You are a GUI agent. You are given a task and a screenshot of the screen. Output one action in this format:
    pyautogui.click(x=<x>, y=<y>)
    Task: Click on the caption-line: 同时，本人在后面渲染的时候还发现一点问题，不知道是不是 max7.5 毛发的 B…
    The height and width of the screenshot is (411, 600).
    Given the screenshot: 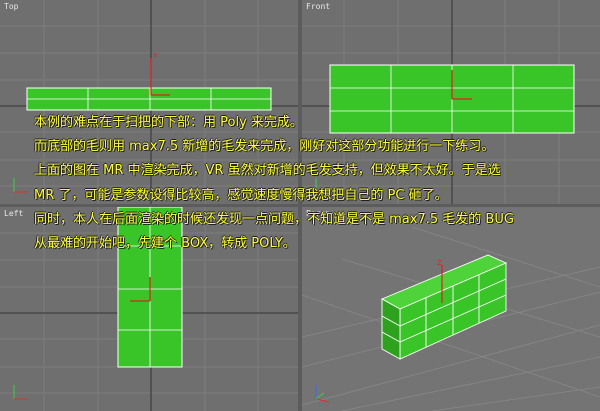 What is the action you would take?
    pyautogui.click(x=274, y=219)
    